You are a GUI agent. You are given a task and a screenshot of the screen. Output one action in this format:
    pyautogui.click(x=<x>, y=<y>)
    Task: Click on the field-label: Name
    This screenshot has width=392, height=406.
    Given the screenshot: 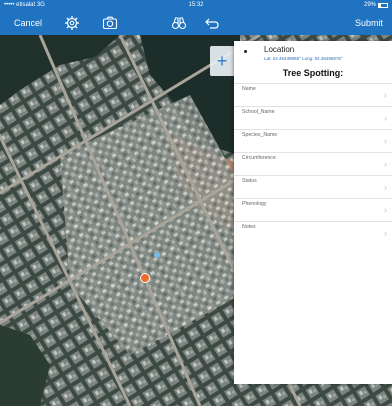 What is the action you would take?
    pyautogui.click(x=249, y=89)
    